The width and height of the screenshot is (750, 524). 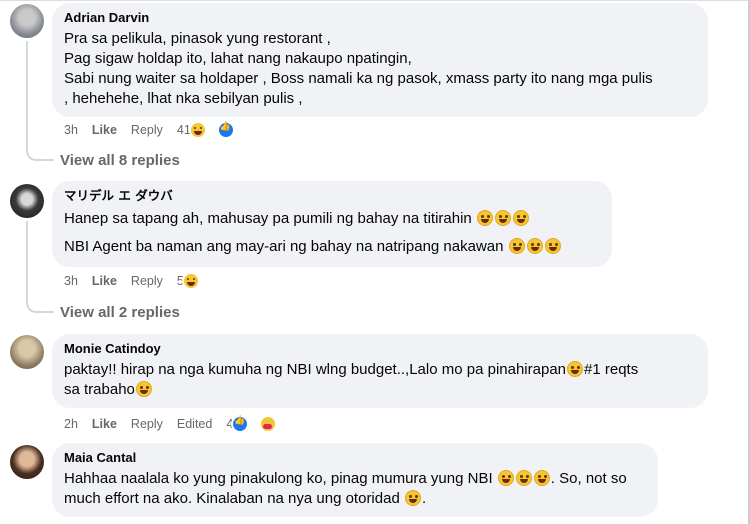 What do you see at coordinates (258, 424) in the screenshot?
I see `reaction-summary: 4` at bounding box center [258, 424].